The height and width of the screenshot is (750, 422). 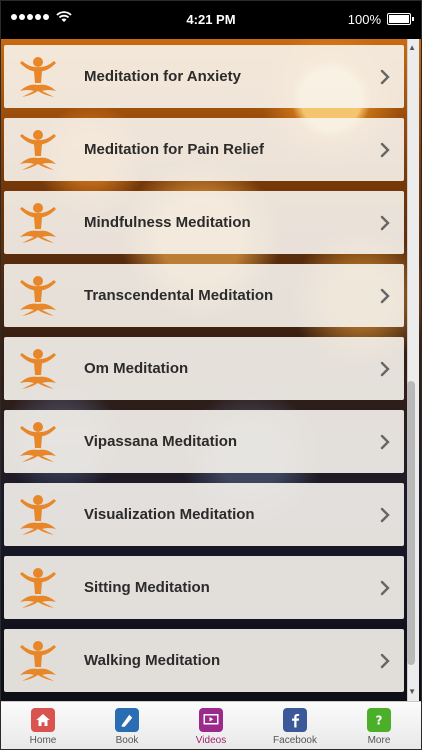 What do you see at coordinates (411, 523) in the screenshot?
I see `scrollbar-thumb` at bounding box center [411, 523].